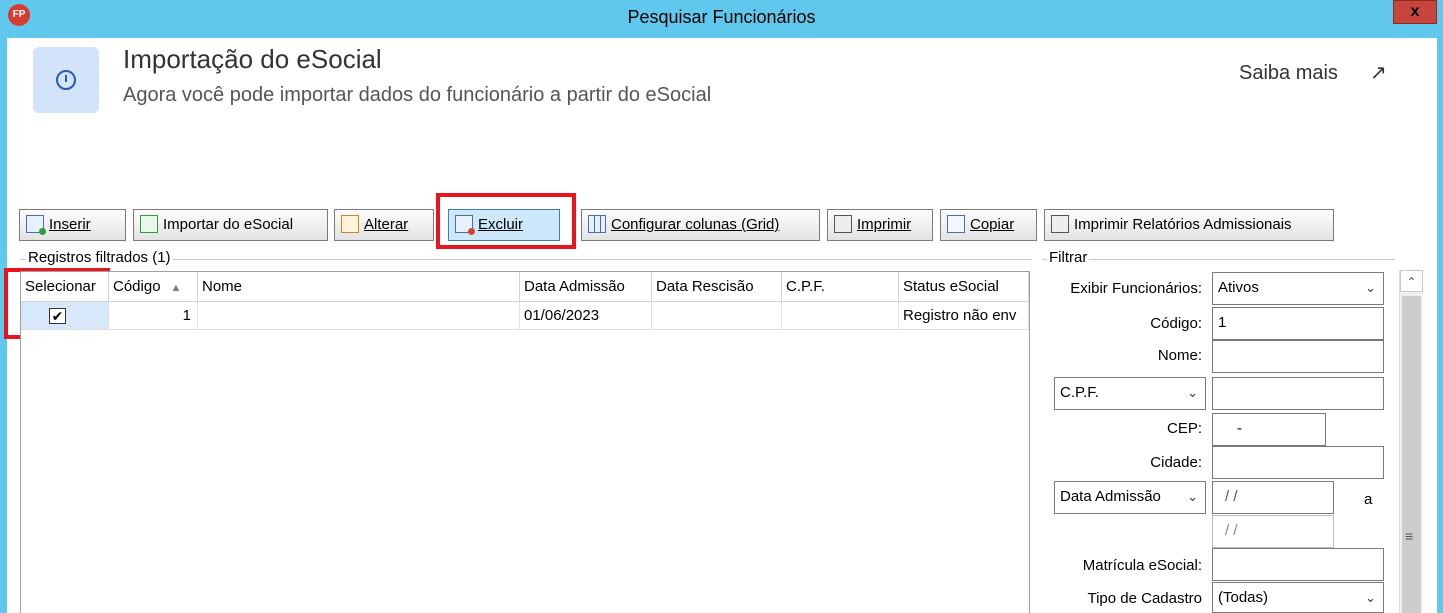 The image size is (1443, 613). Describe the element at coordinates (36, 225) in the screenshot. I see `insert-document-icon` at that location.